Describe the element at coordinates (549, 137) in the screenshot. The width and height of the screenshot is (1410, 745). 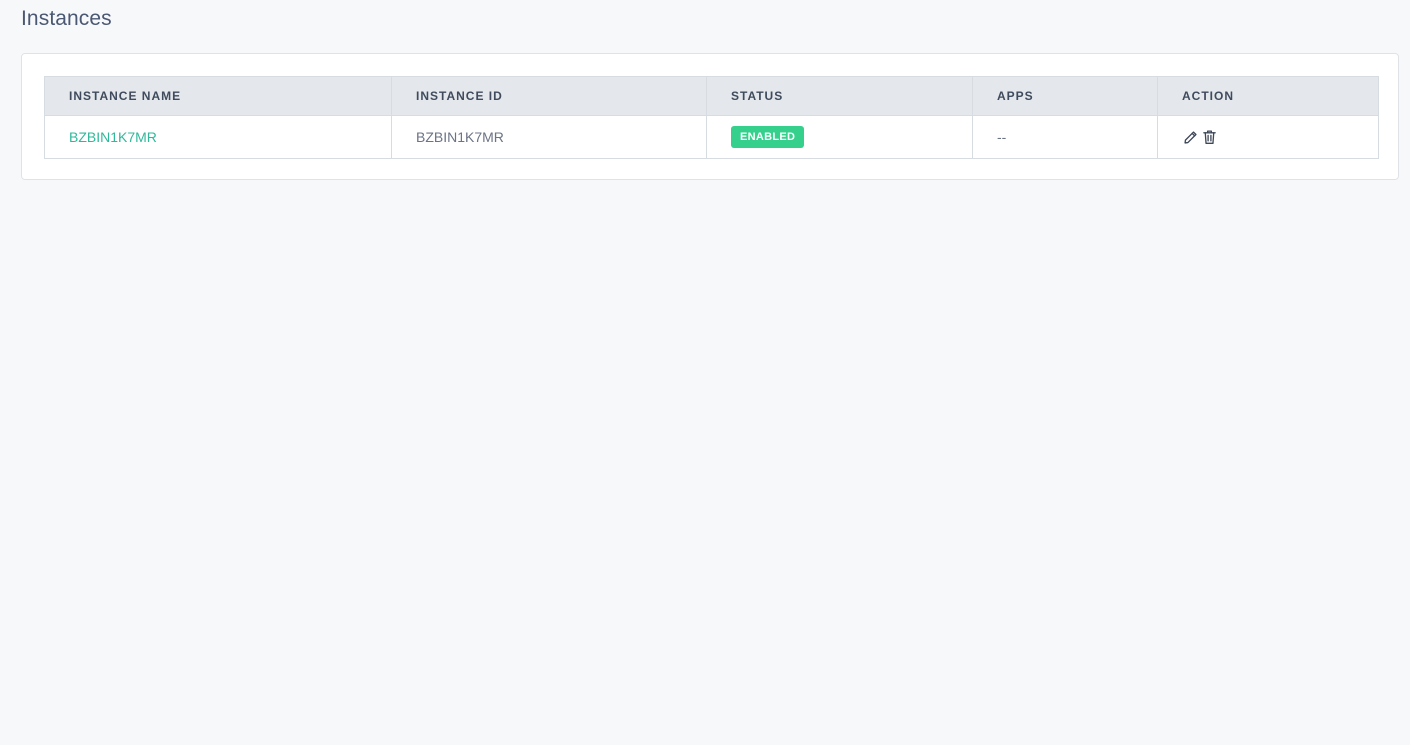
I see `instance-id-cell: BZBIN1K7MR` at that location.